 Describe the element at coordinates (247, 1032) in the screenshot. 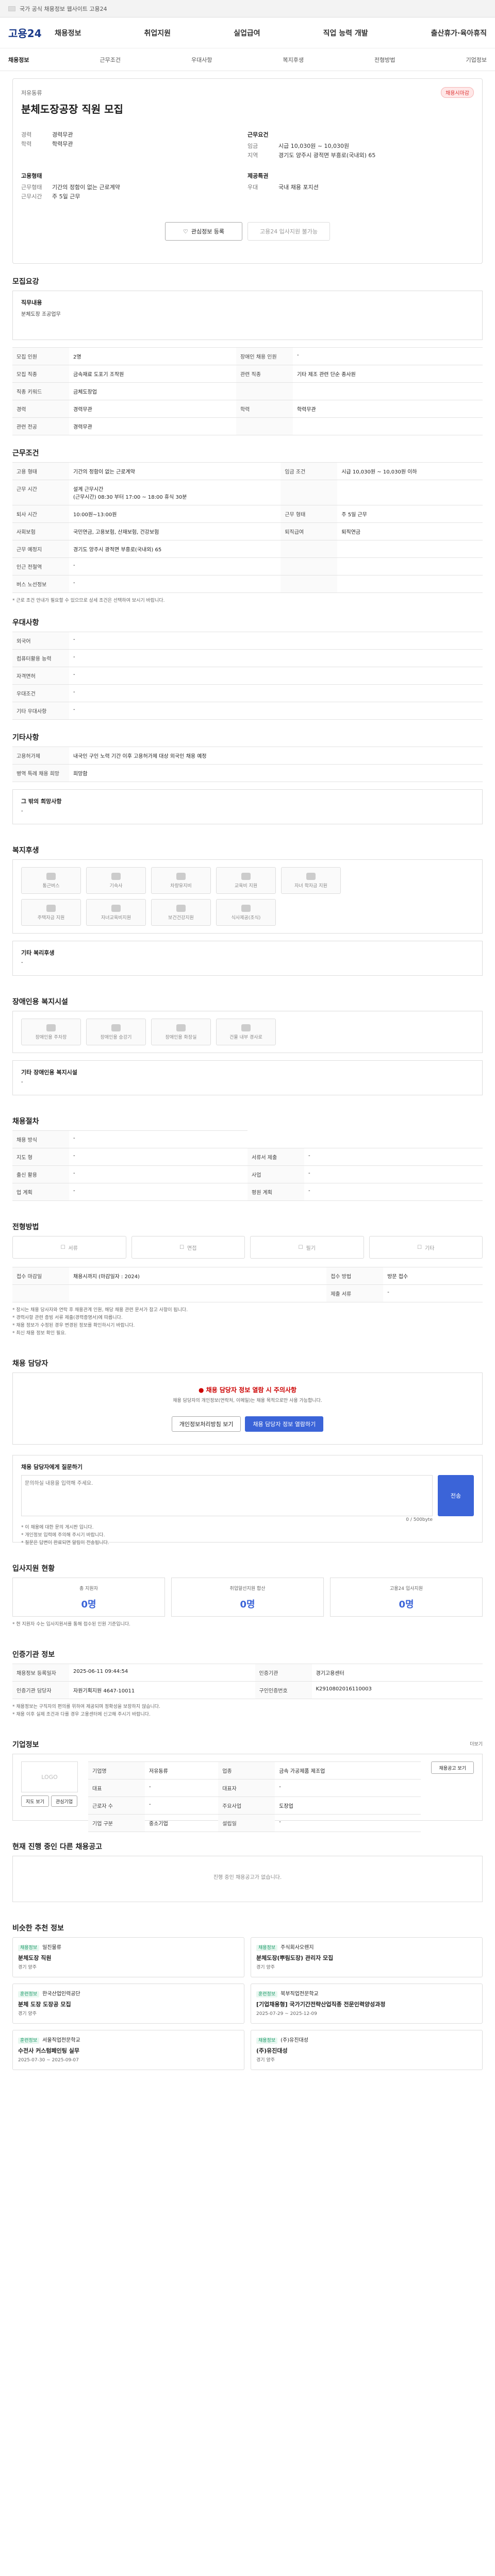

I see `disab-box: 장애인용 주차장 장애인용 승강기 장애인용 화장실 건물 내부 경사로` at that location.